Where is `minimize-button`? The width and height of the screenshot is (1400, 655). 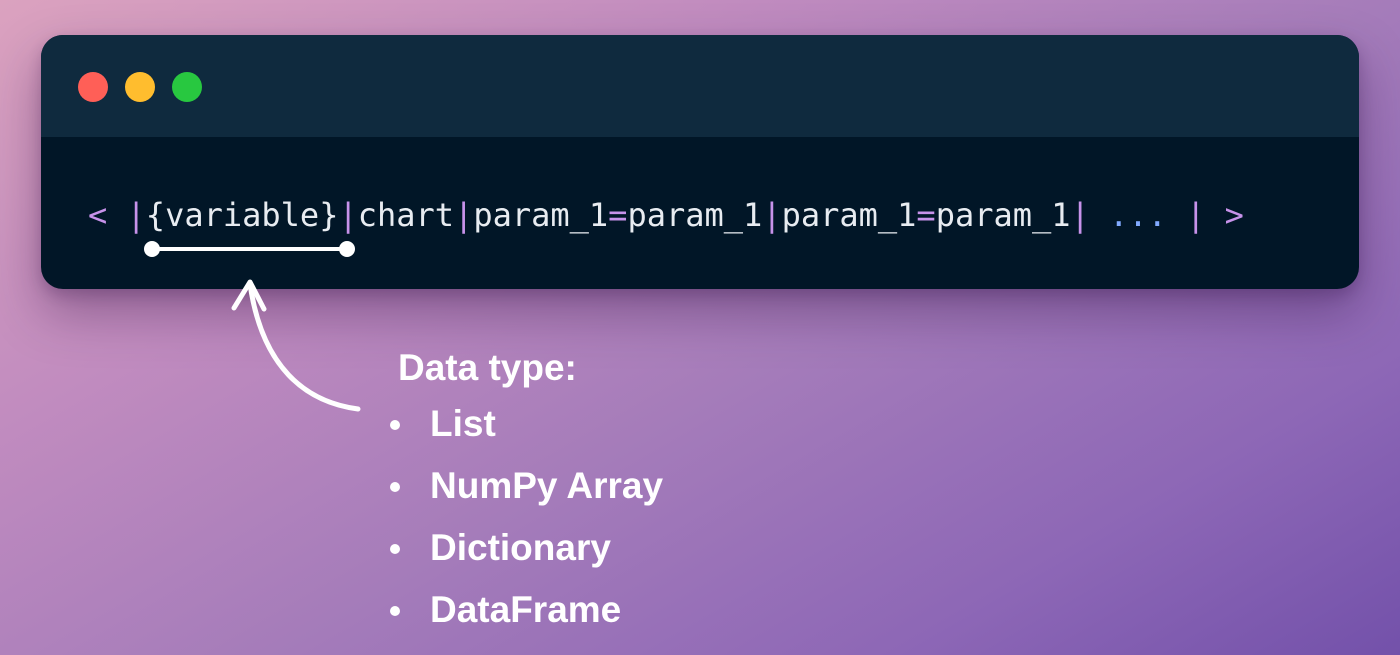 minimize-button is located at coordinates (140, 87).